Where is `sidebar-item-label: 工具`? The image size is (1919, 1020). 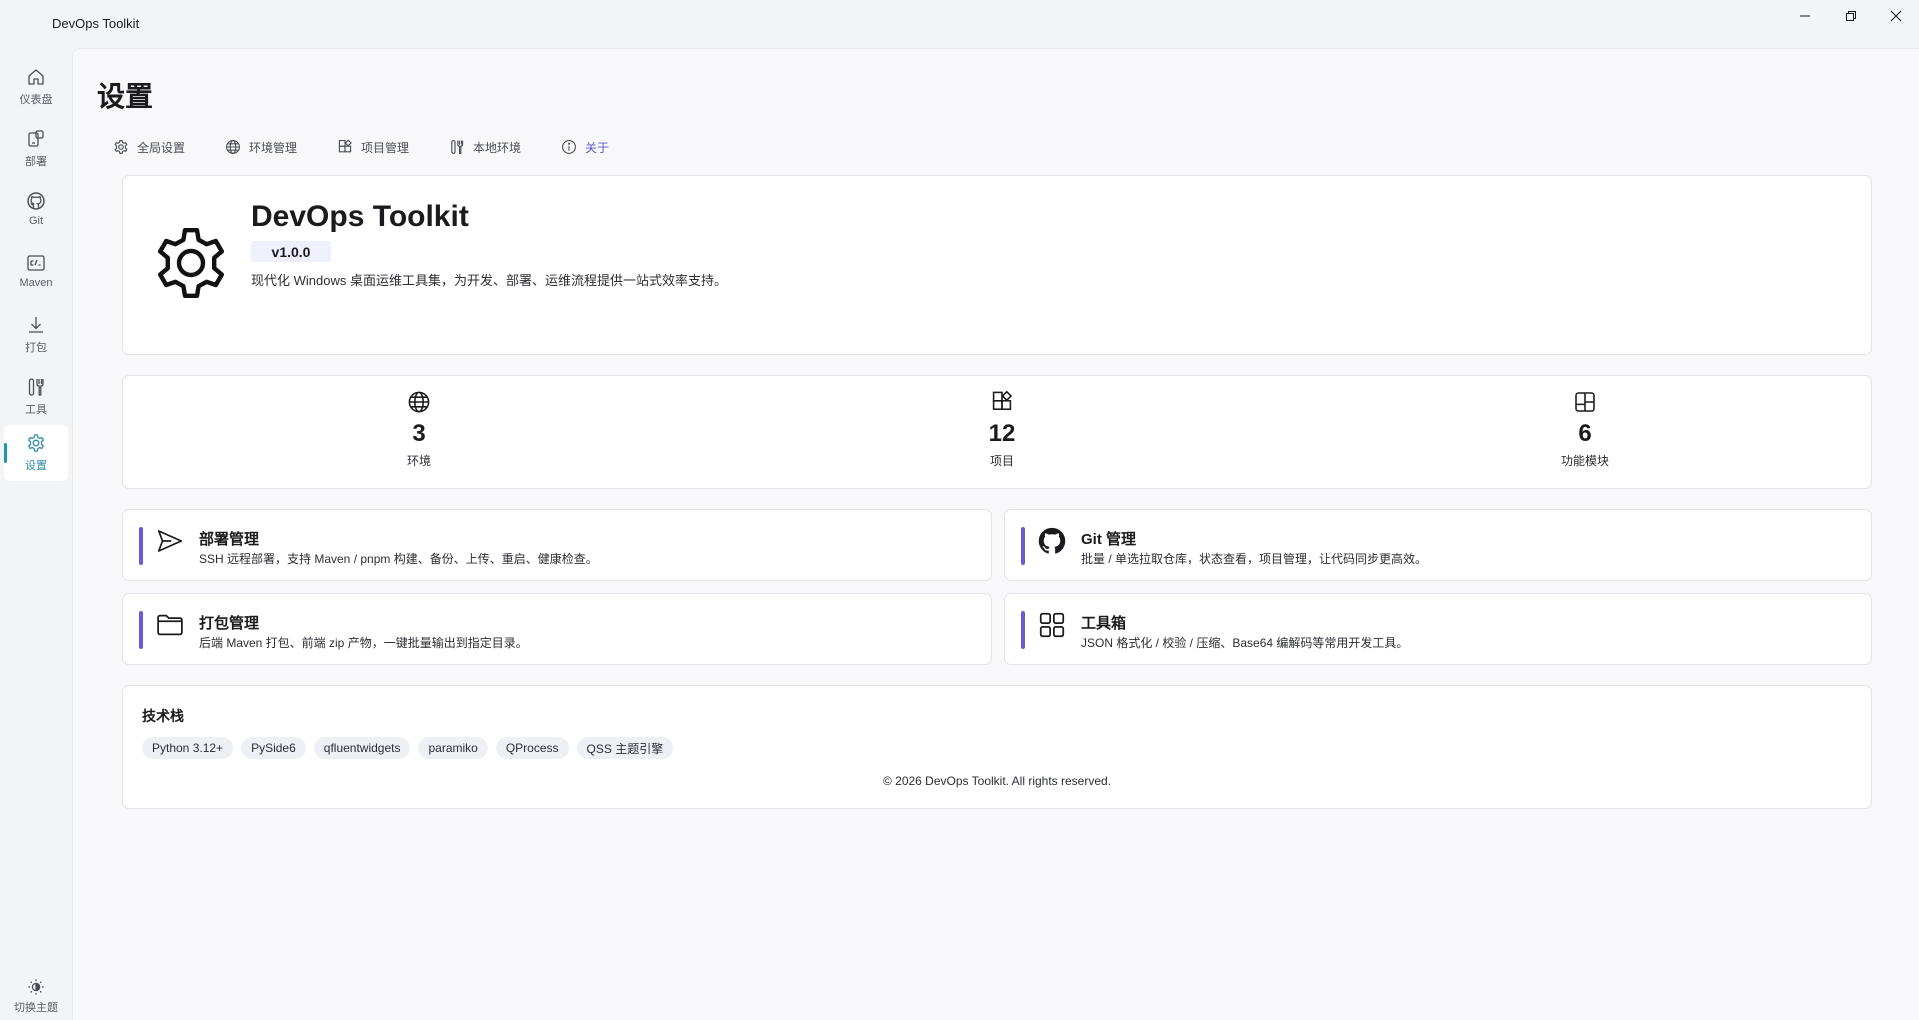
sidebar-item-label: 工具 is located at coordinates (36, 410).